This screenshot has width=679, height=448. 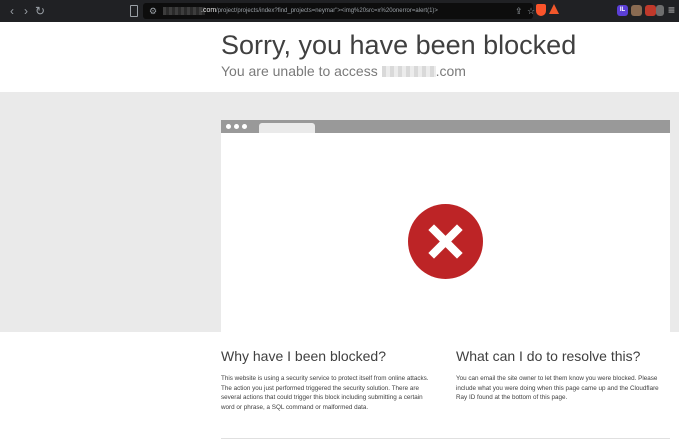 I want to click on forward-icon: ›, so click(x=26, y=11).